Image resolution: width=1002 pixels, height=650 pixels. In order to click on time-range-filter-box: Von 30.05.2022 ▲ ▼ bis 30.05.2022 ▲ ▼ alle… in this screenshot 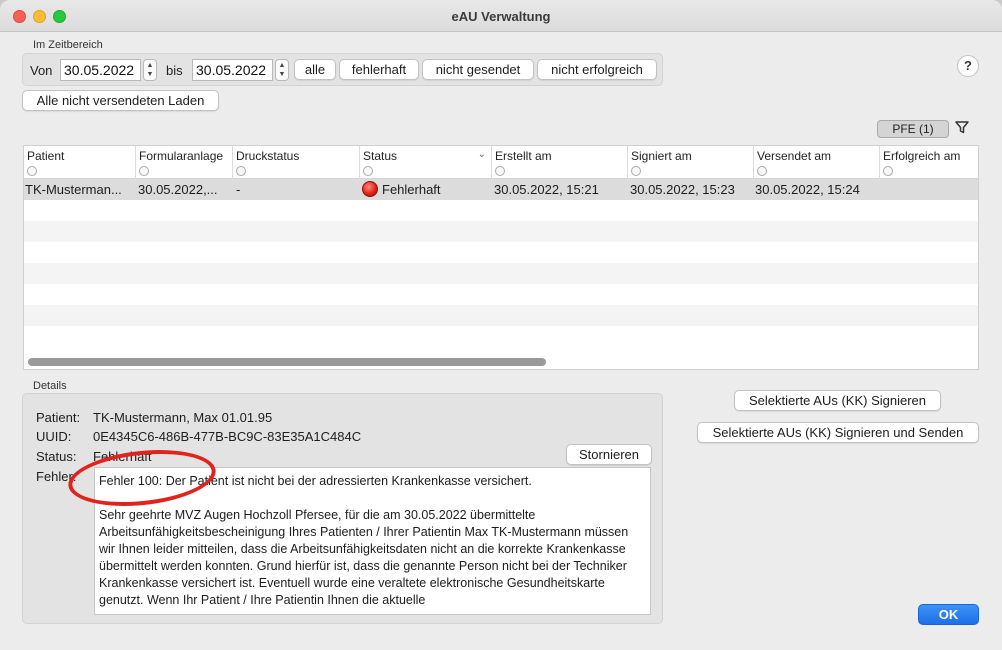, I will do `click(342, 69)`.